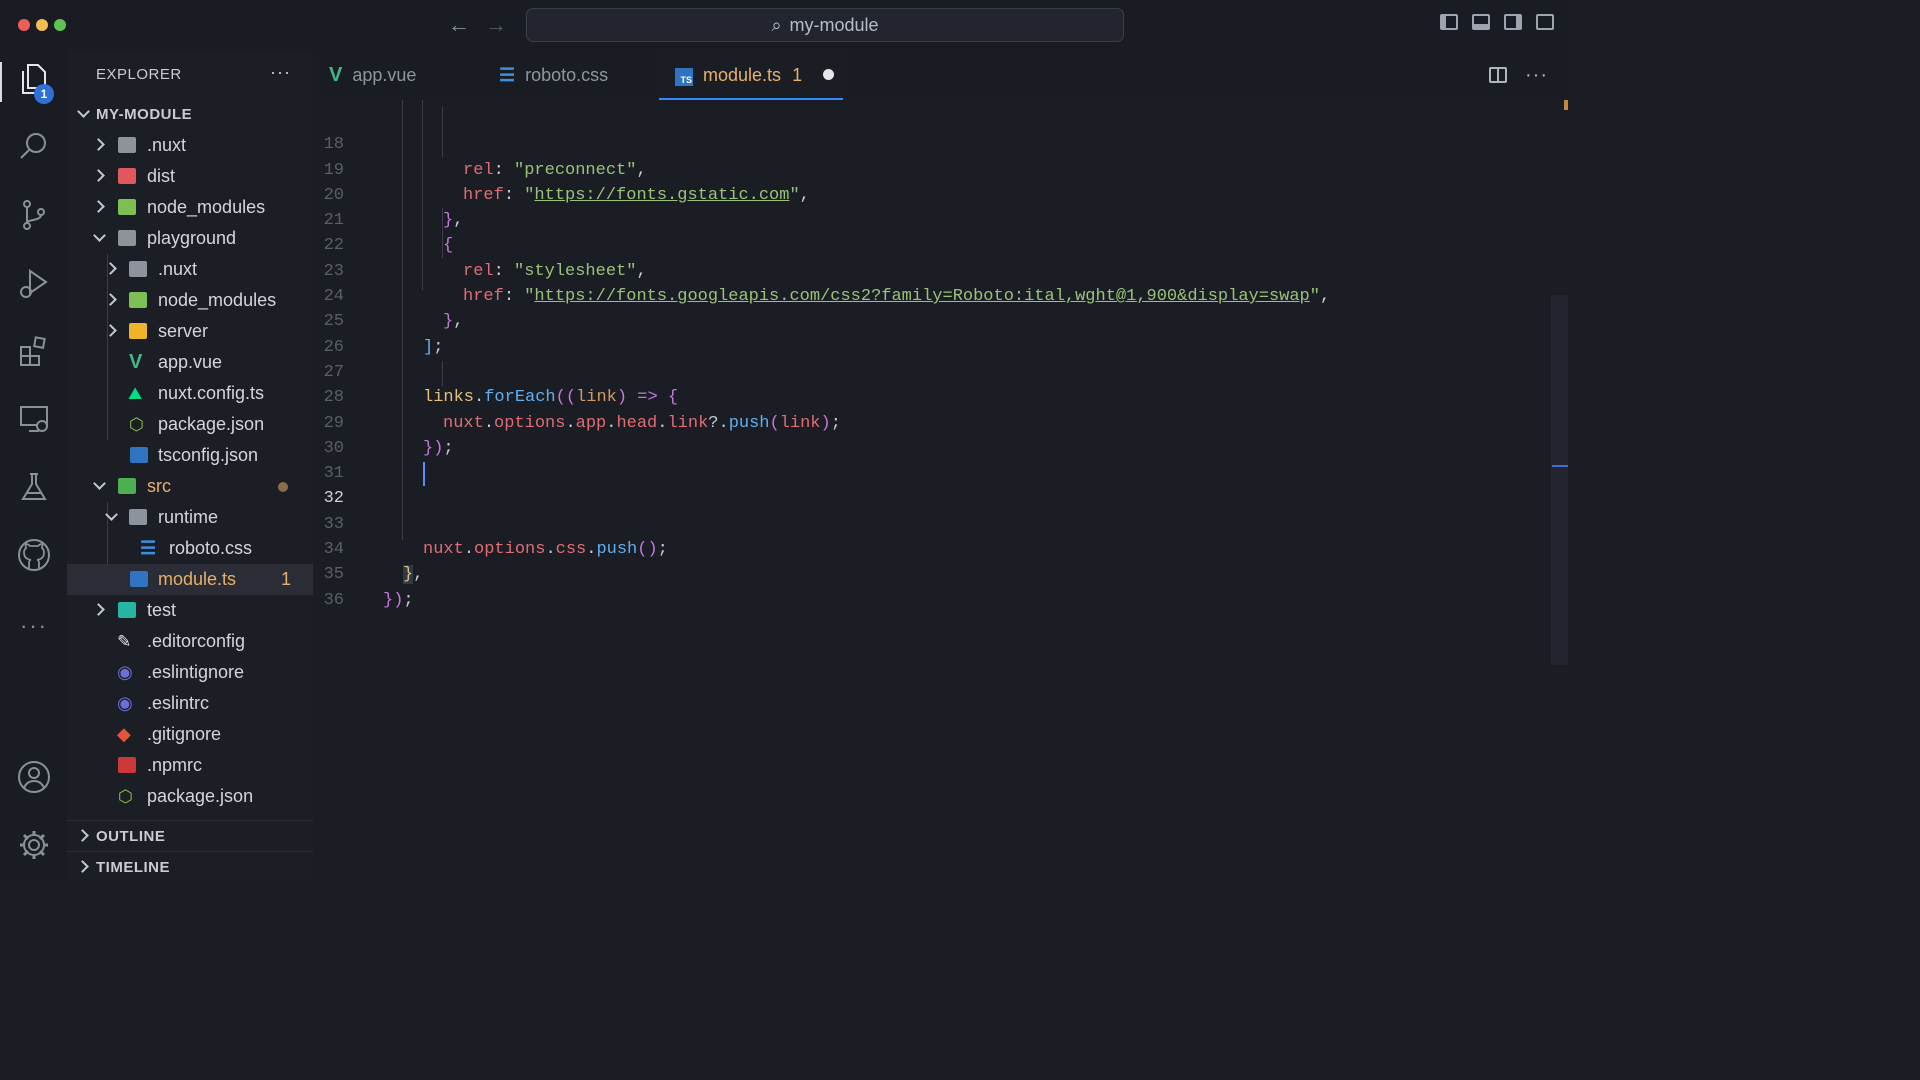 The image size is (1920, 1080). What do you see at coordinates (1449, 22) in the screenshot?
I see `toggle-primary-sidebar-icon` at bounding box center [1449, 22].